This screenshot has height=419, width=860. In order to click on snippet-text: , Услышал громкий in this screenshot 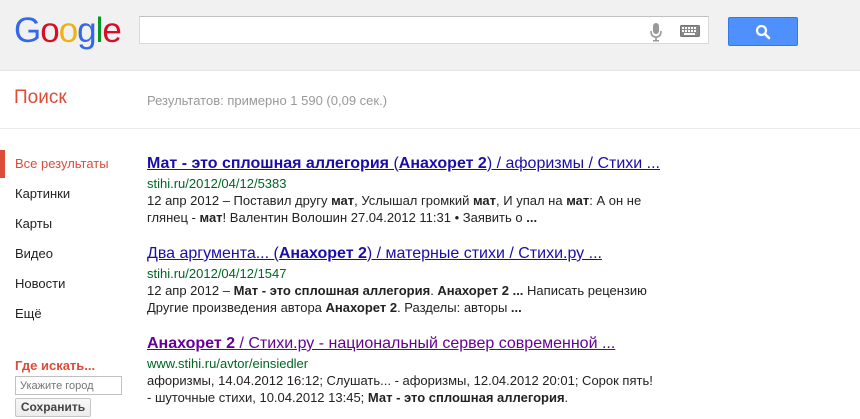, I will do `click(413, 200)`.